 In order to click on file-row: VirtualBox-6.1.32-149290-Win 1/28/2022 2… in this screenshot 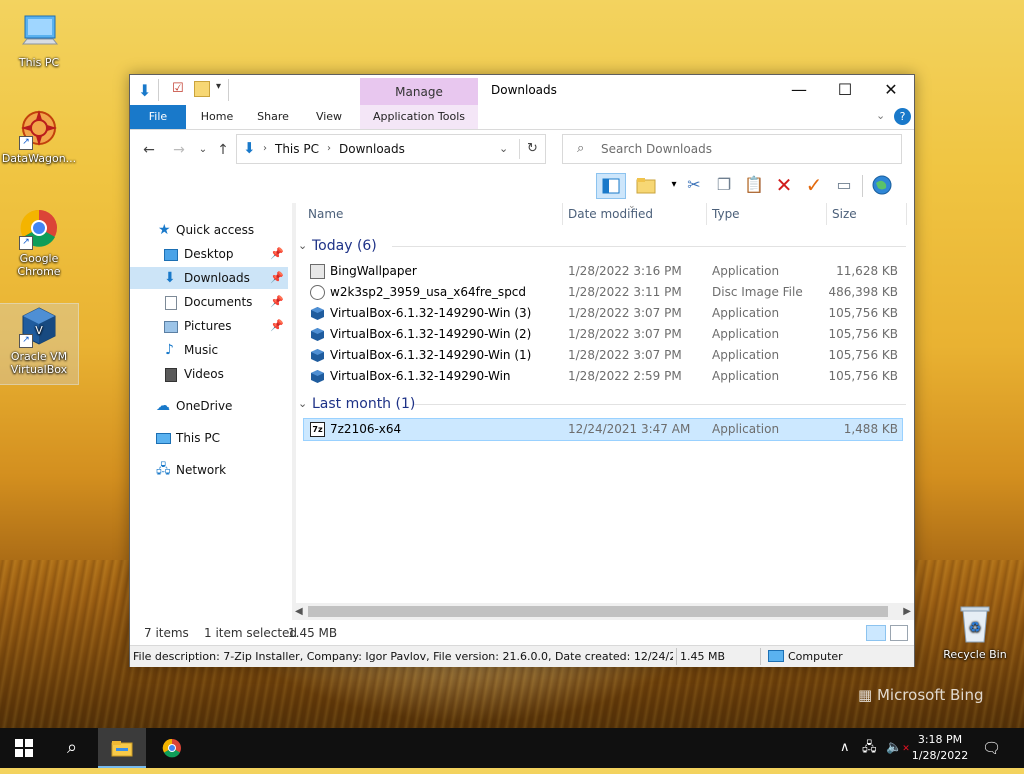, I will do `click(603, 376)`.